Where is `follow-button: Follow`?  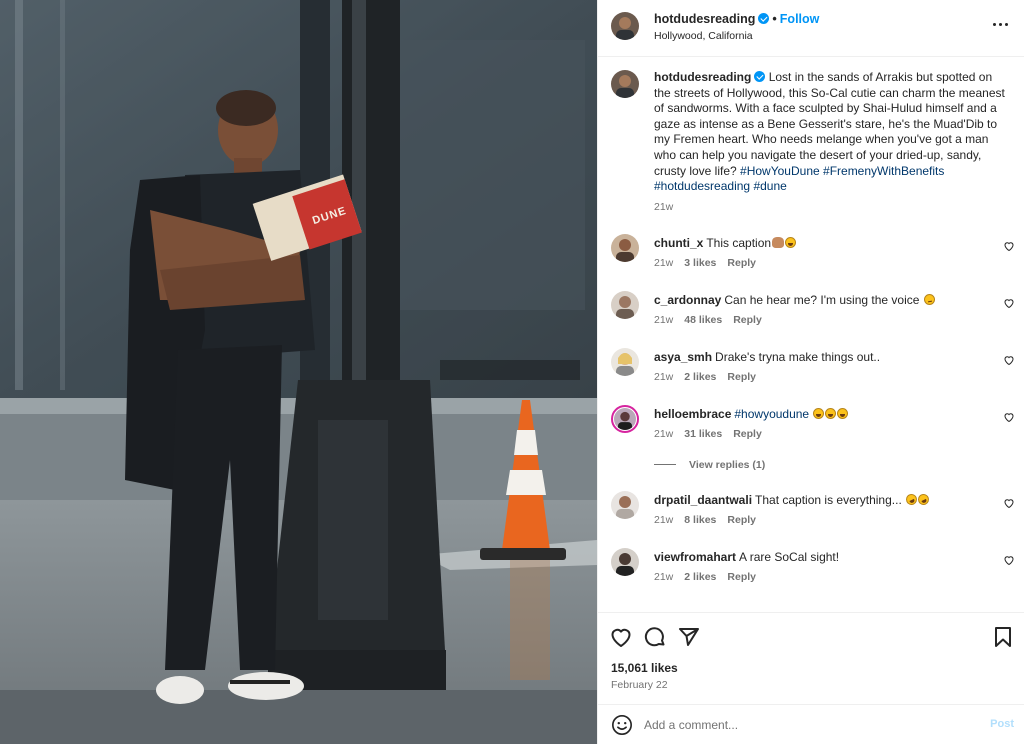 follow-button: Follow is located at coordinates (800, 19).